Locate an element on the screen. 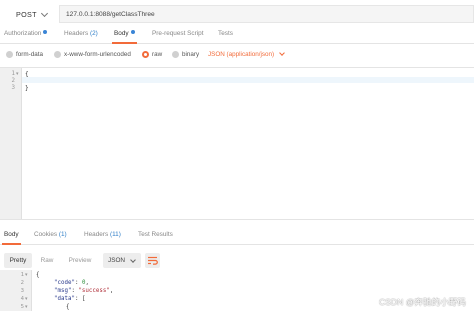 The image size is (474, 311). tab-response-body: Body is located at coordinates (11, 238).